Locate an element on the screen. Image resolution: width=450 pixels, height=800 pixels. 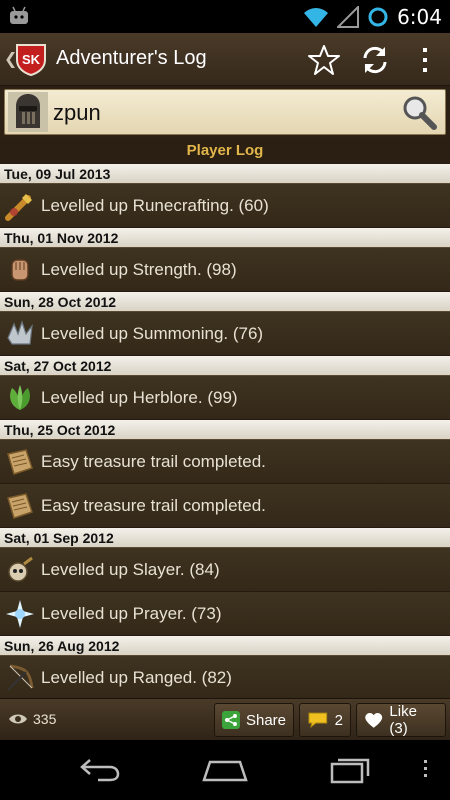
heart-icon is located at coordinates (374, 720).